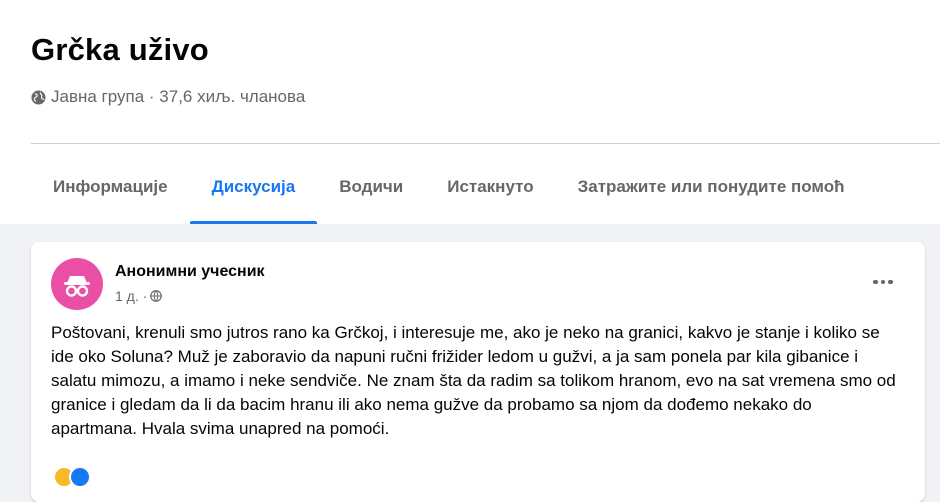 The width and height of the screenshot is (940, 502). Describe the element at coordinates (120, 50) in the screenshot. I see `group-title: Grčka uživo` at that location.